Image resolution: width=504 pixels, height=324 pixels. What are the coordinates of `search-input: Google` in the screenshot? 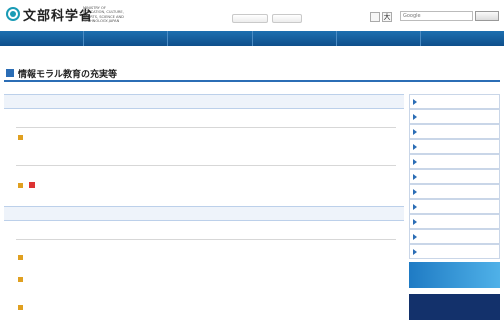 It's located at (436, 16).